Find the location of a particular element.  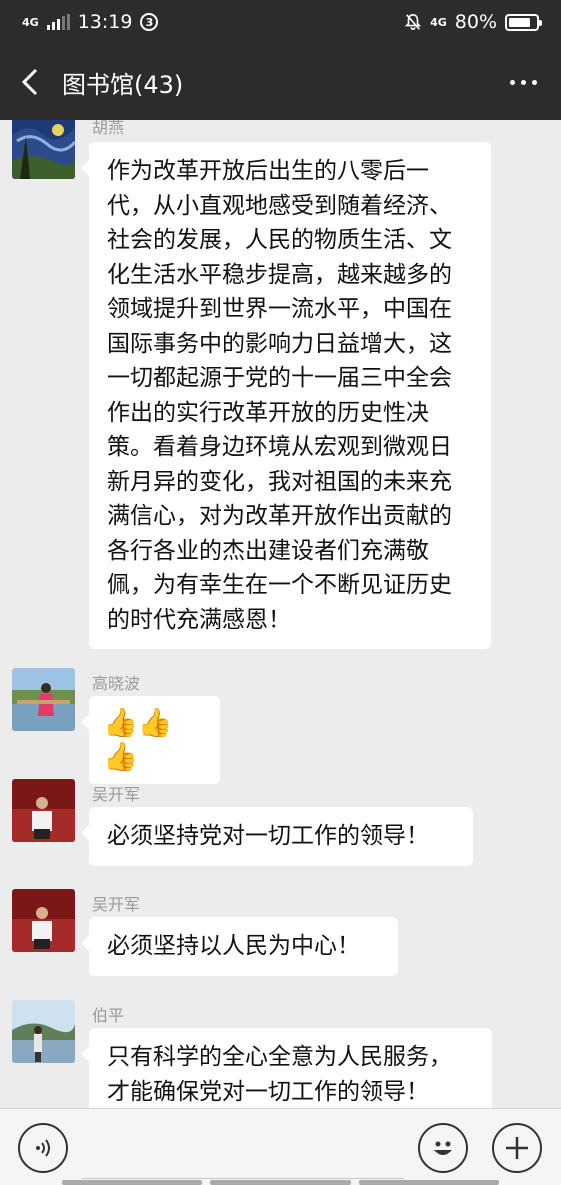

message-bubble: 👍👍👍 is located at coordinates (150, 740).